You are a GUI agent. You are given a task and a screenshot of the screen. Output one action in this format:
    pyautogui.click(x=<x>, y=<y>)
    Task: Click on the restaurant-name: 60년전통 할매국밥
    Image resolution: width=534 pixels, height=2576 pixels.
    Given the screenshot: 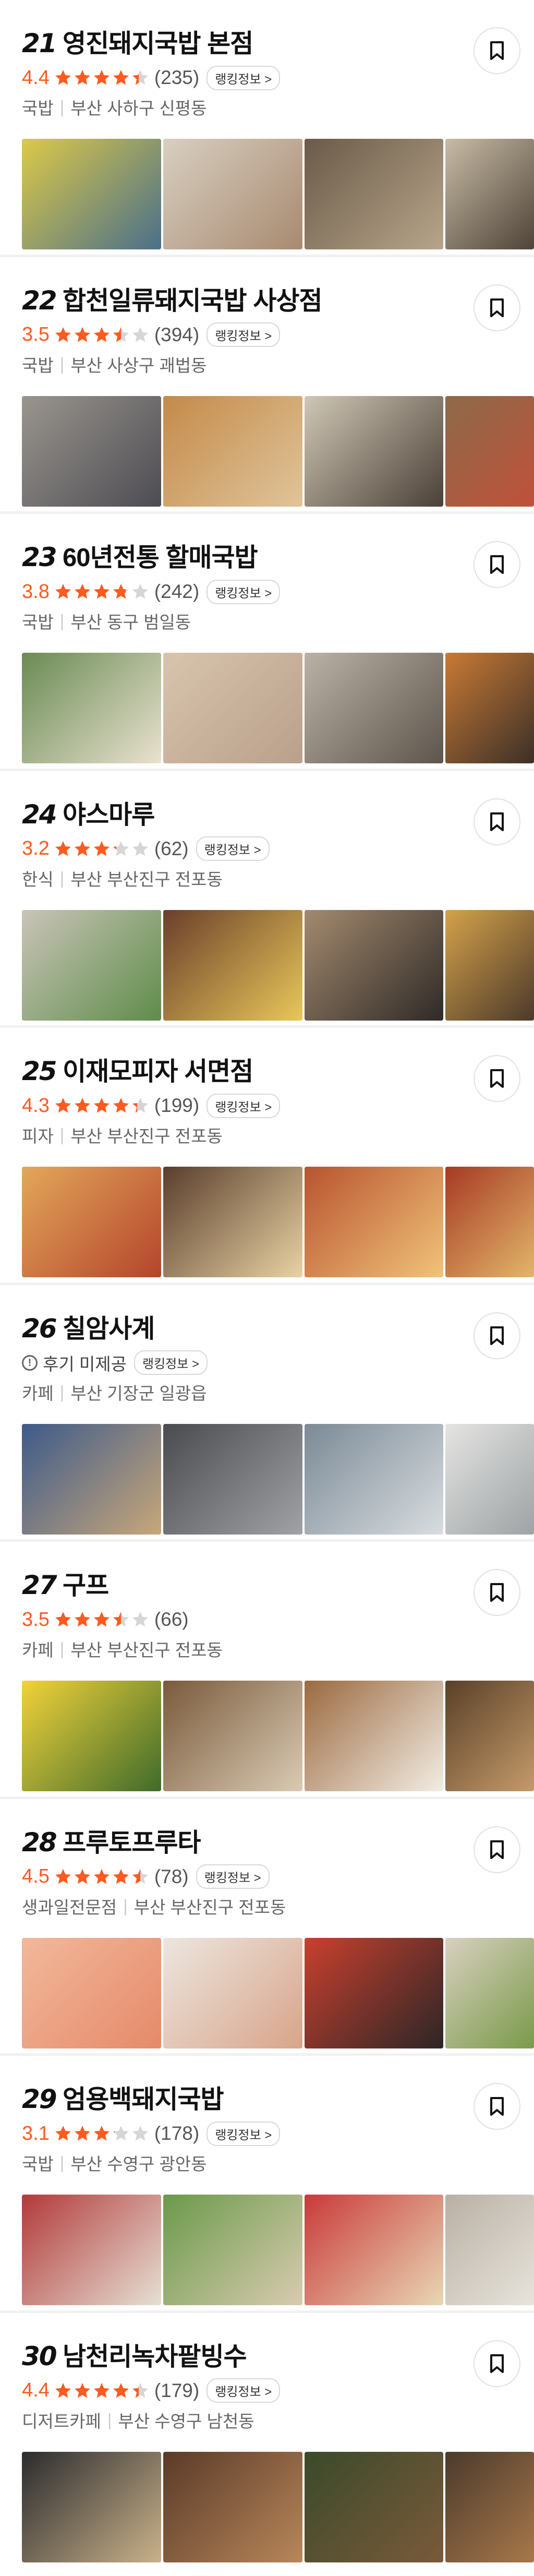 What is the action you would take?
    pyautogui.click(x=160, y=556)
    